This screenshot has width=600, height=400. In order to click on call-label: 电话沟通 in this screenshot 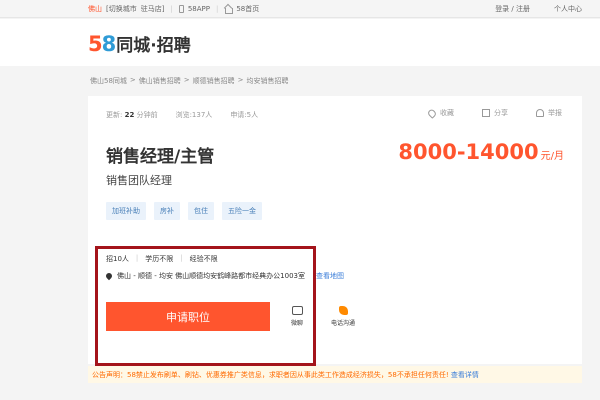, I will do `click(342, 323)`.